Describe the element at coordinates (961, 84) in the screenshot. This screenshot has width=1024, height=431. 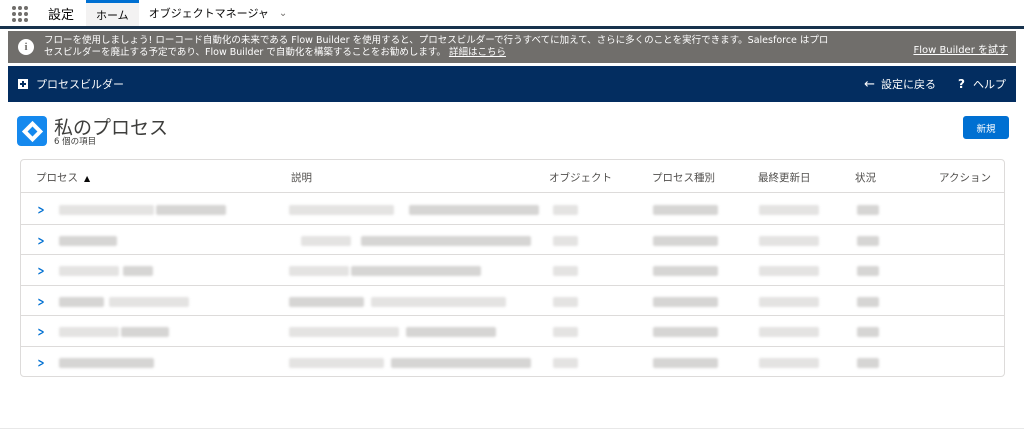
I see `help-icon: ?` at that location.